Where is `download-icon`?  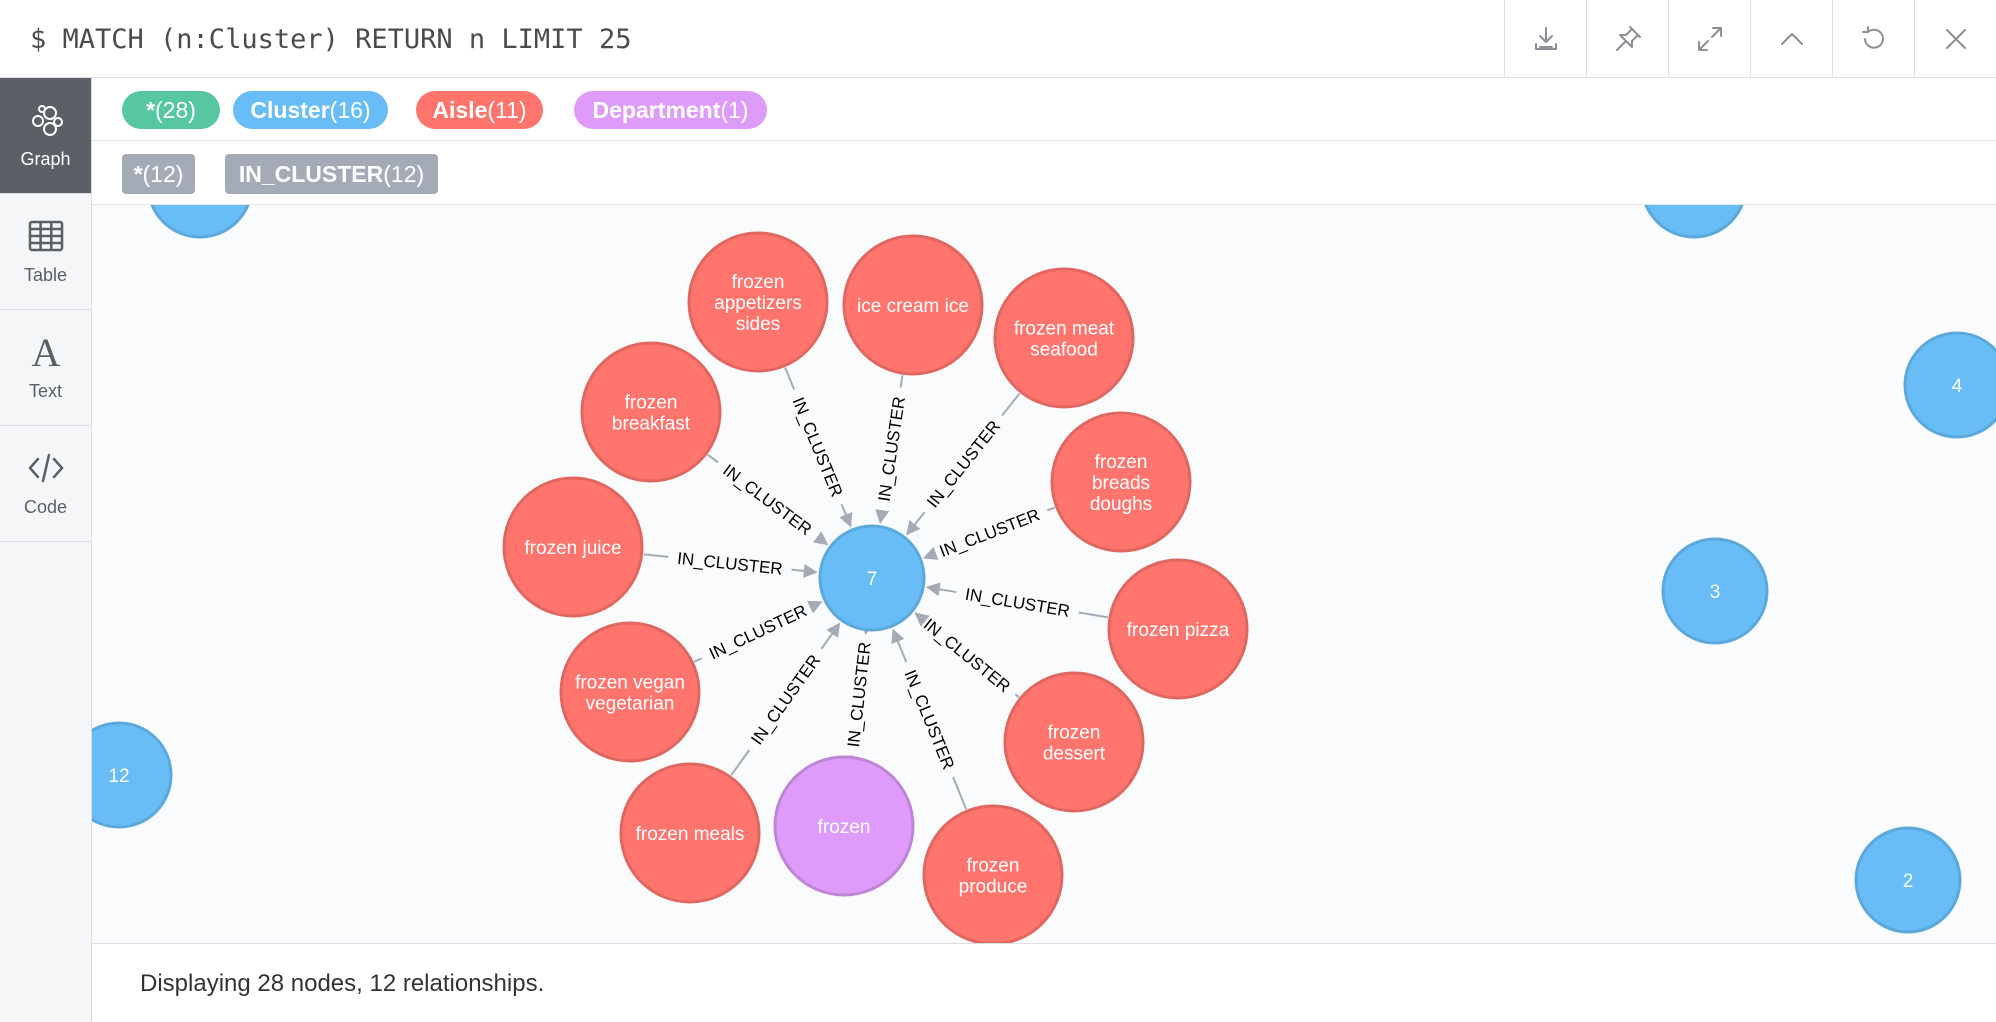
download-icon is located at coordinates (1545, 38).